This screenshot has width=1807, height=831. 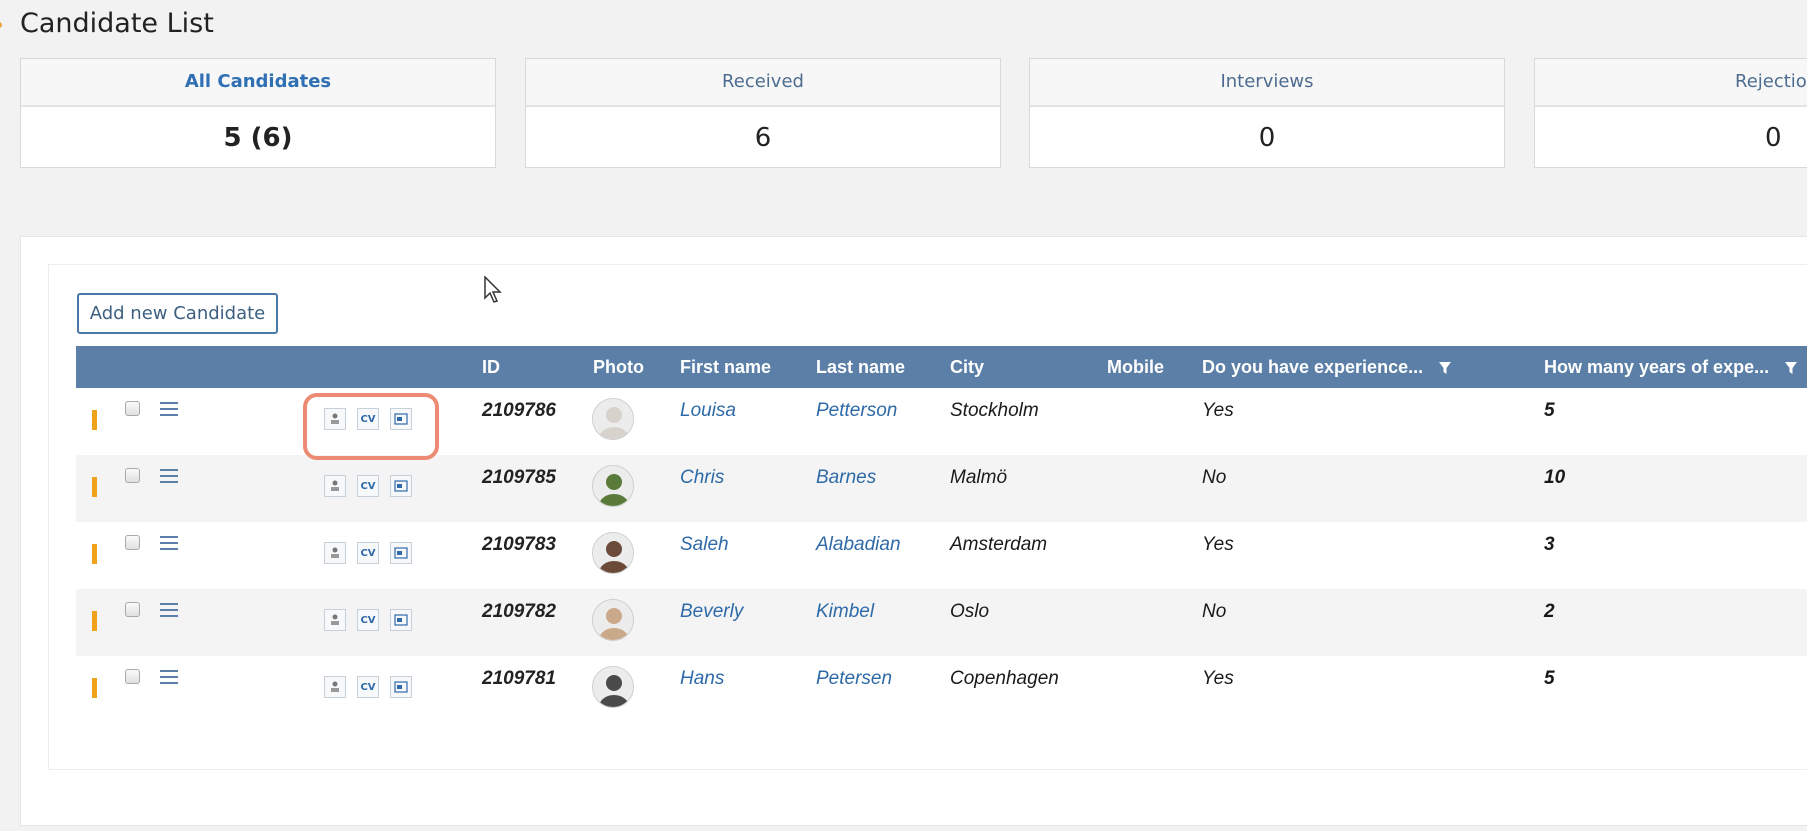 What do you see at coordinates (1670, 113) in the screenshot?
I see `stat-card-rejection: Rejection 0` at bounding box center [1670, 113].